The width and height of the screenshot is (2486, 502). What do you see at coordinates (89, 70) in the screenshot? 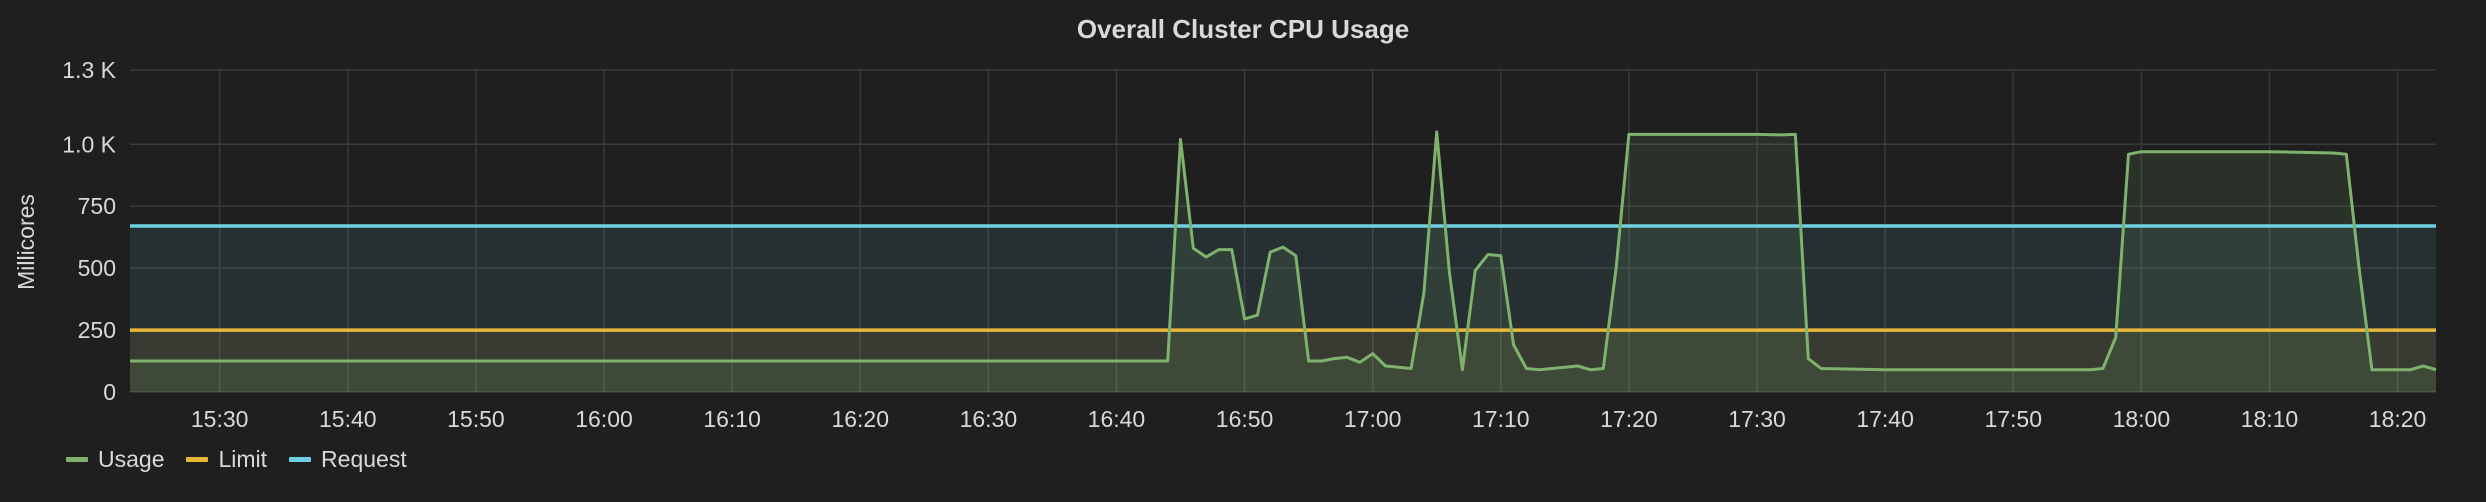
I see `y-tick-label: 1.3 K` at bounding box center [89, 70].